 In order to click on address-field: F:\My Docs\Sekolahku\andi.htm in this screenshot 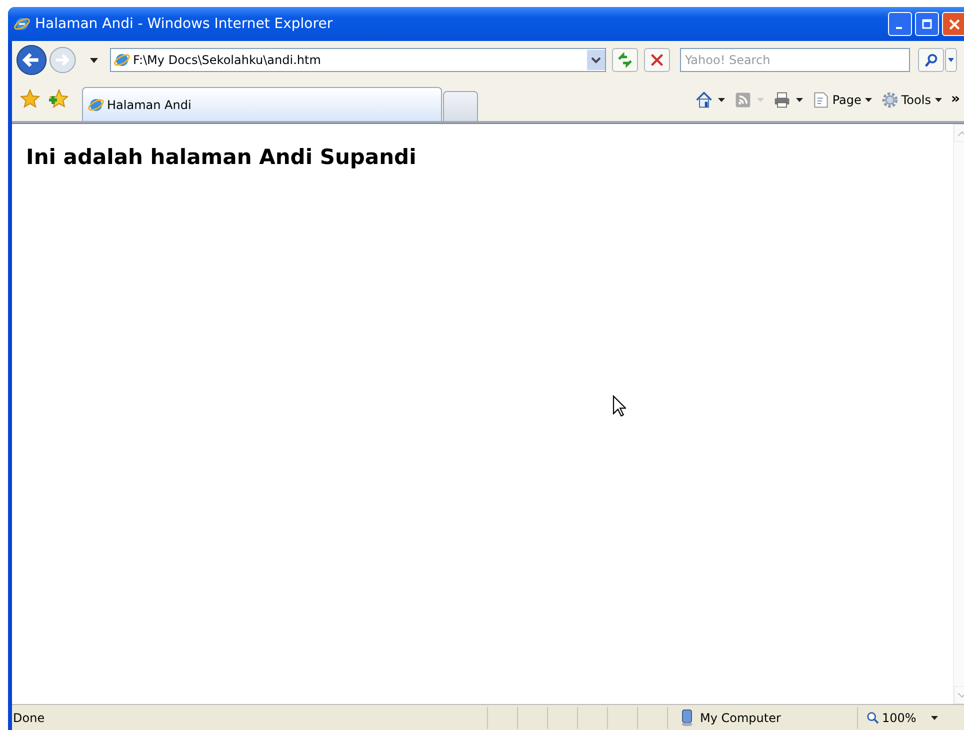, I will do `click(358, 60)`.